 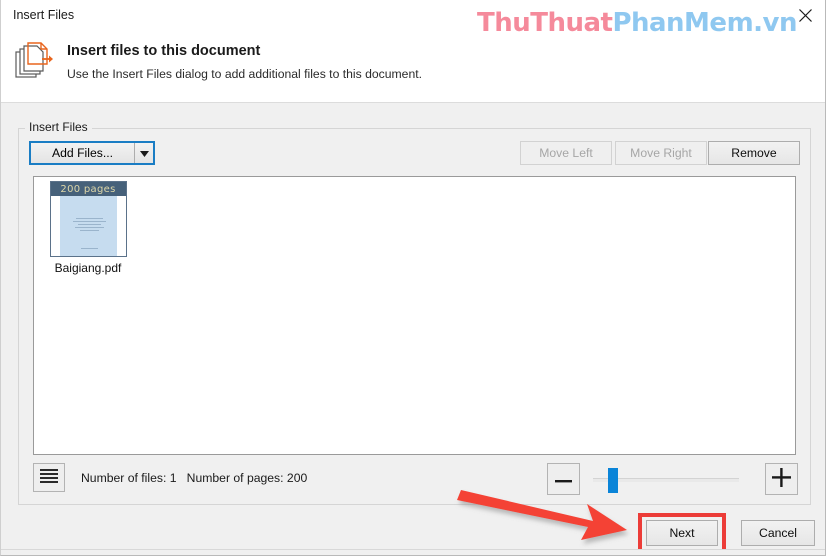 What do you see at coordinates (44, 15) in the screenshot?
I see `dialog-title: Insert Files` at bounding box center [44, 15].